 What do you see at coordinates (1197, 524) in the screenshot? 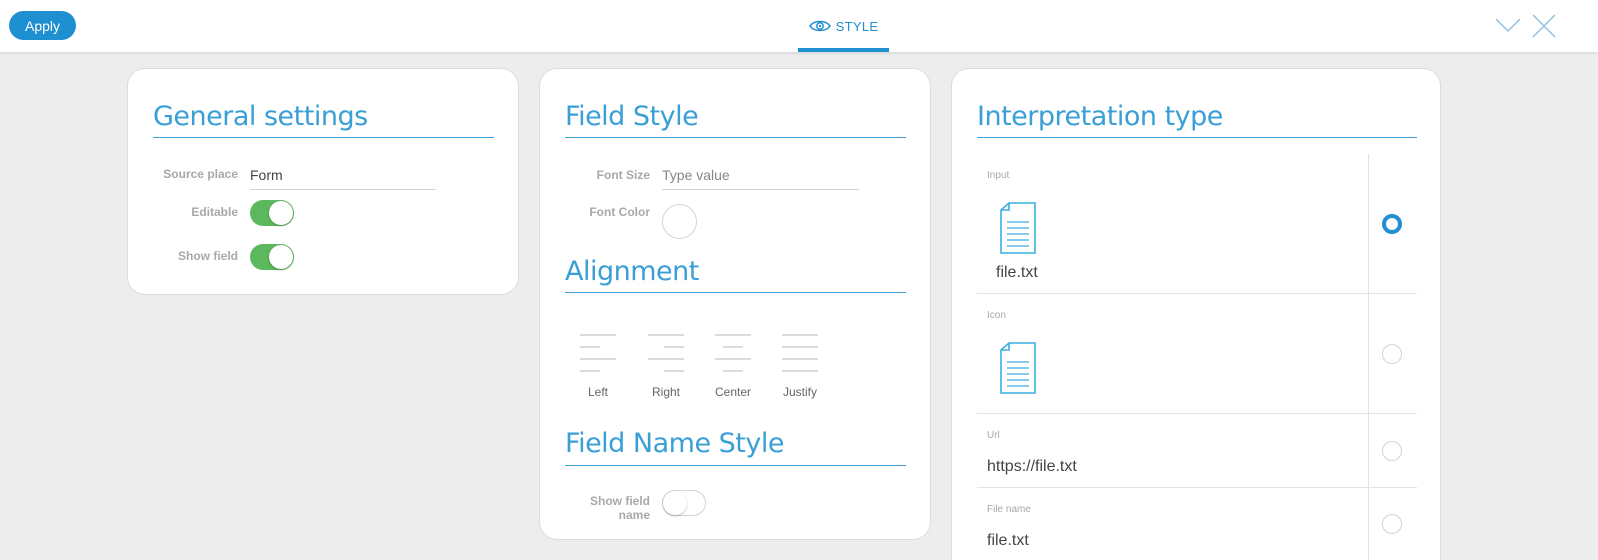
I see `interp-option-file-name: File name file.txt` at bounding box center [1197, 524].